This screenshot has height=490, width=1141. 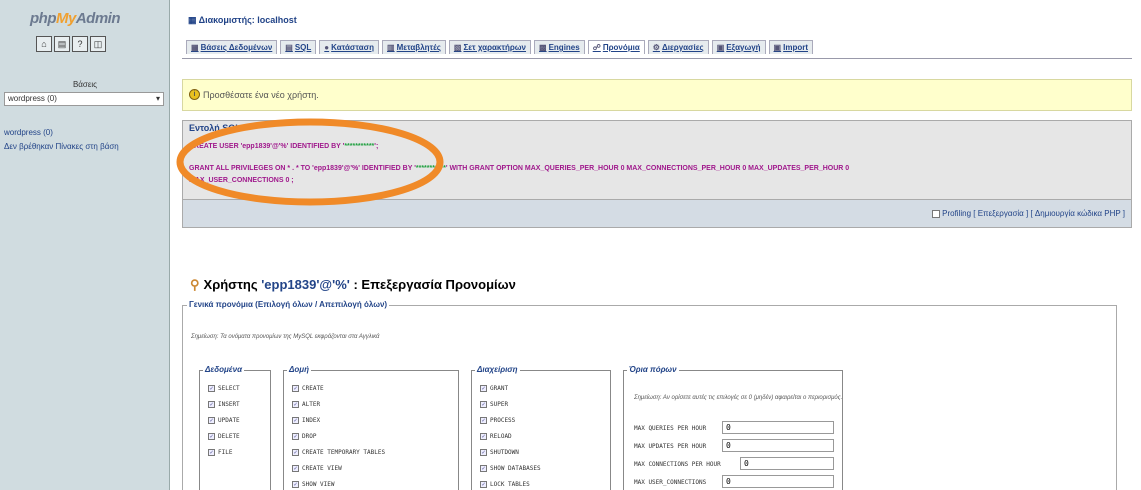 What do you see at coordinates (85, 84) in the screenshot?
I see `databases-label: Βάσεις` at bounding box center [85, 84].